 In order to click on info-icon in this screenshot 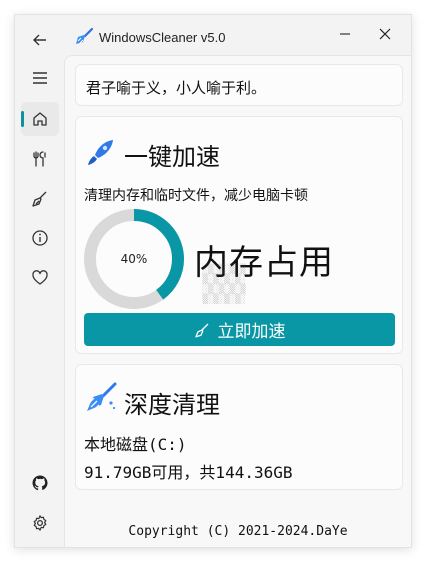, I will do `click(40, 238)`.